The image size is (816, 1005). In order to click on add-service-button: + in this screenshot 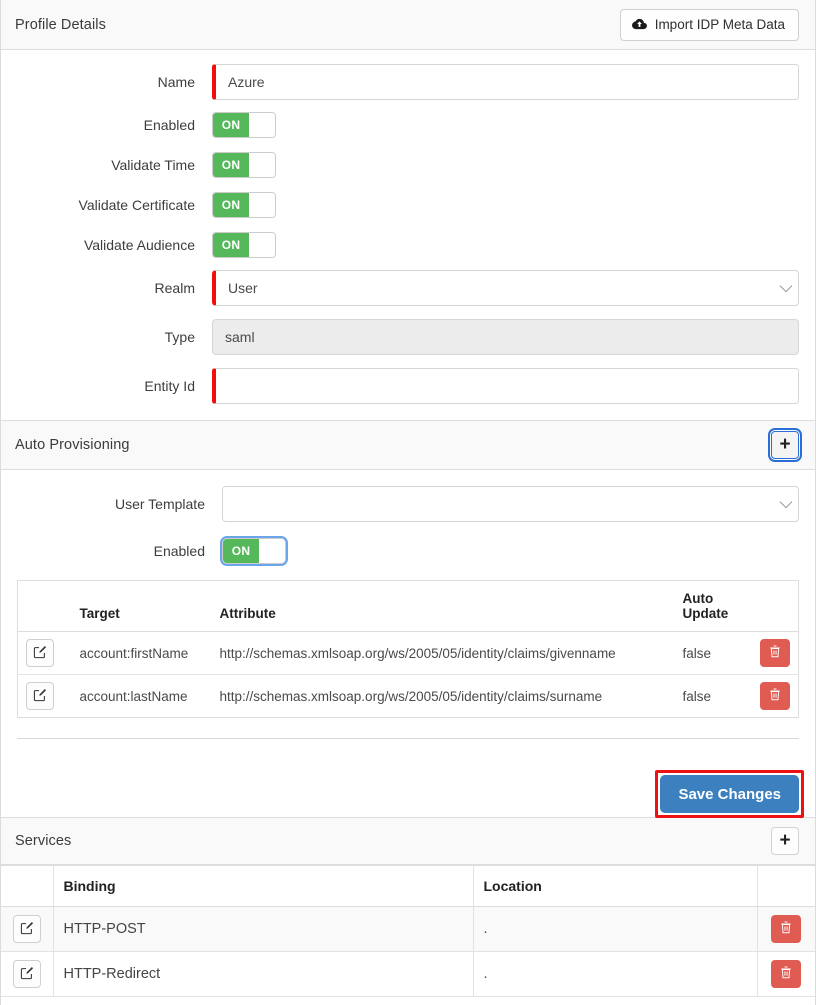, I will do `click(785, 841)`.